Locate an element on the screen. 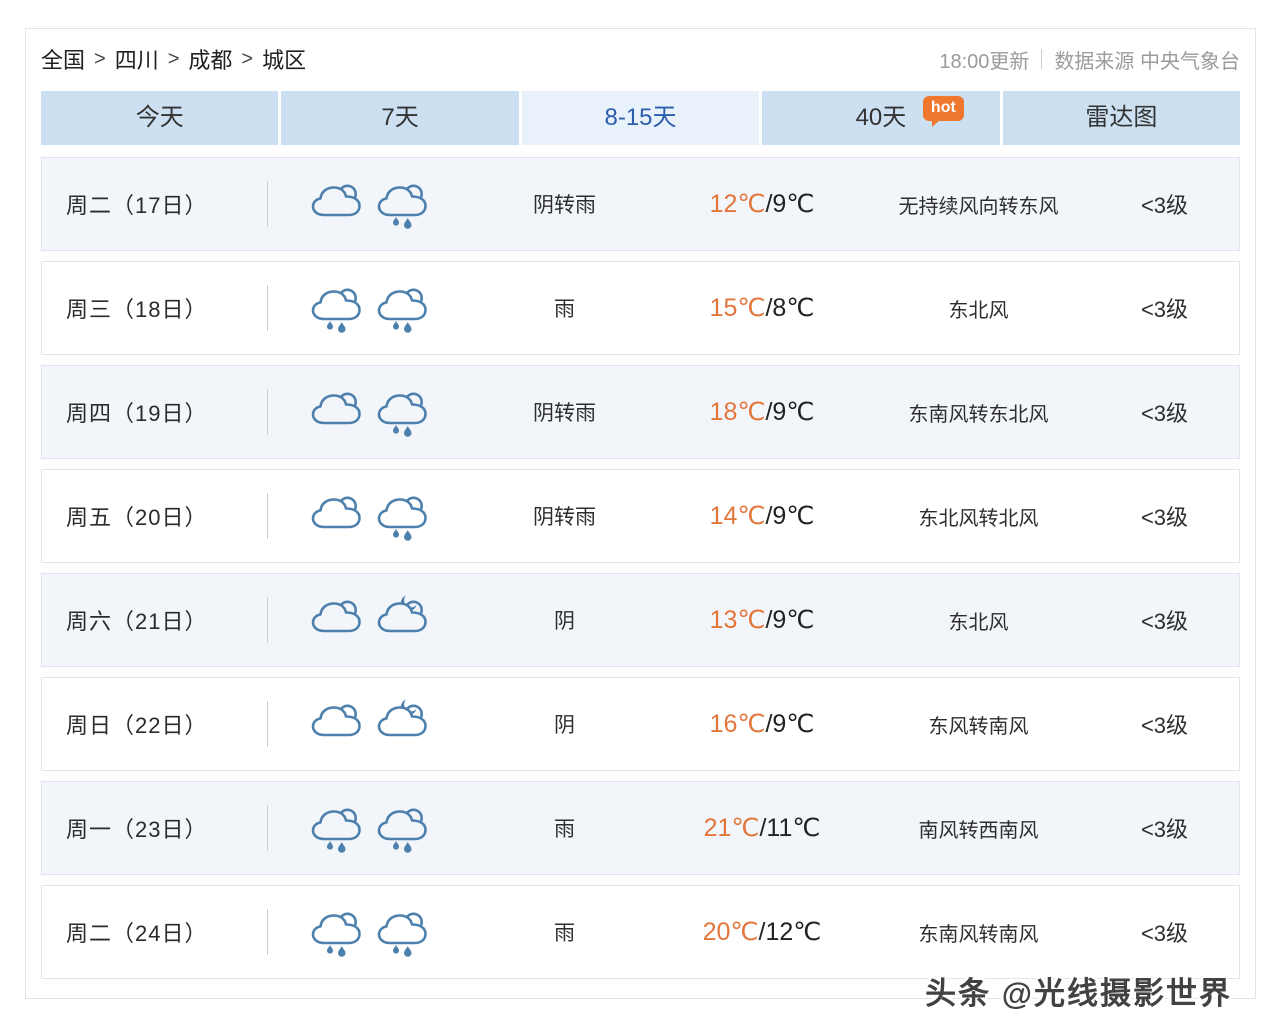 Image resolution: width=1280 pixels, height=1025 pixels. wind-direction: 东南风转南风 is located at coordinates (978, 934).